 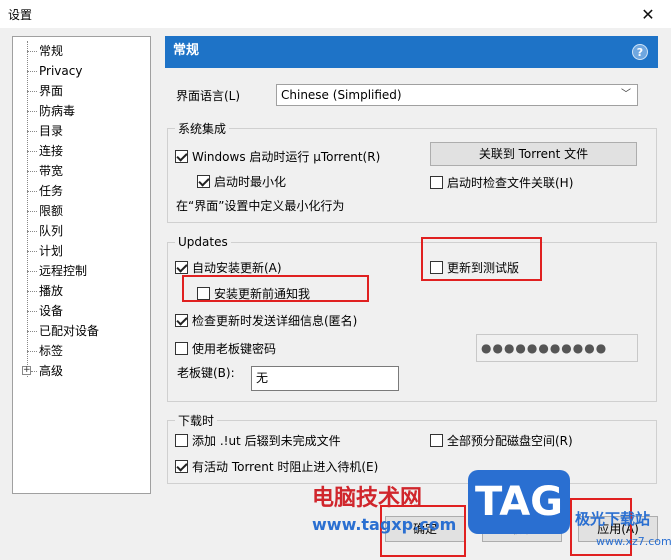 What do you see at coordinates (276, 466) in the screenshot?
I see `prevent-standby-checkbox: 有活动 Torrent 时阻止进入待机(E)` at bounding box center [276, 466].